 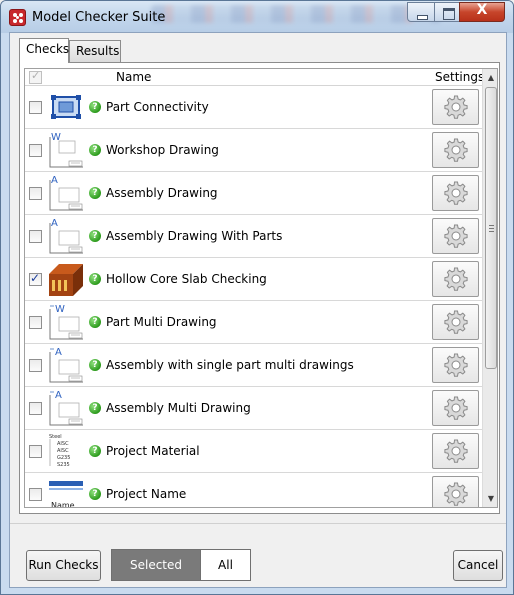 What do you see at coordinates (55, 437) in the screenshot?
I see `thumb-text-line: Steel` at bounding box center [55, 437].